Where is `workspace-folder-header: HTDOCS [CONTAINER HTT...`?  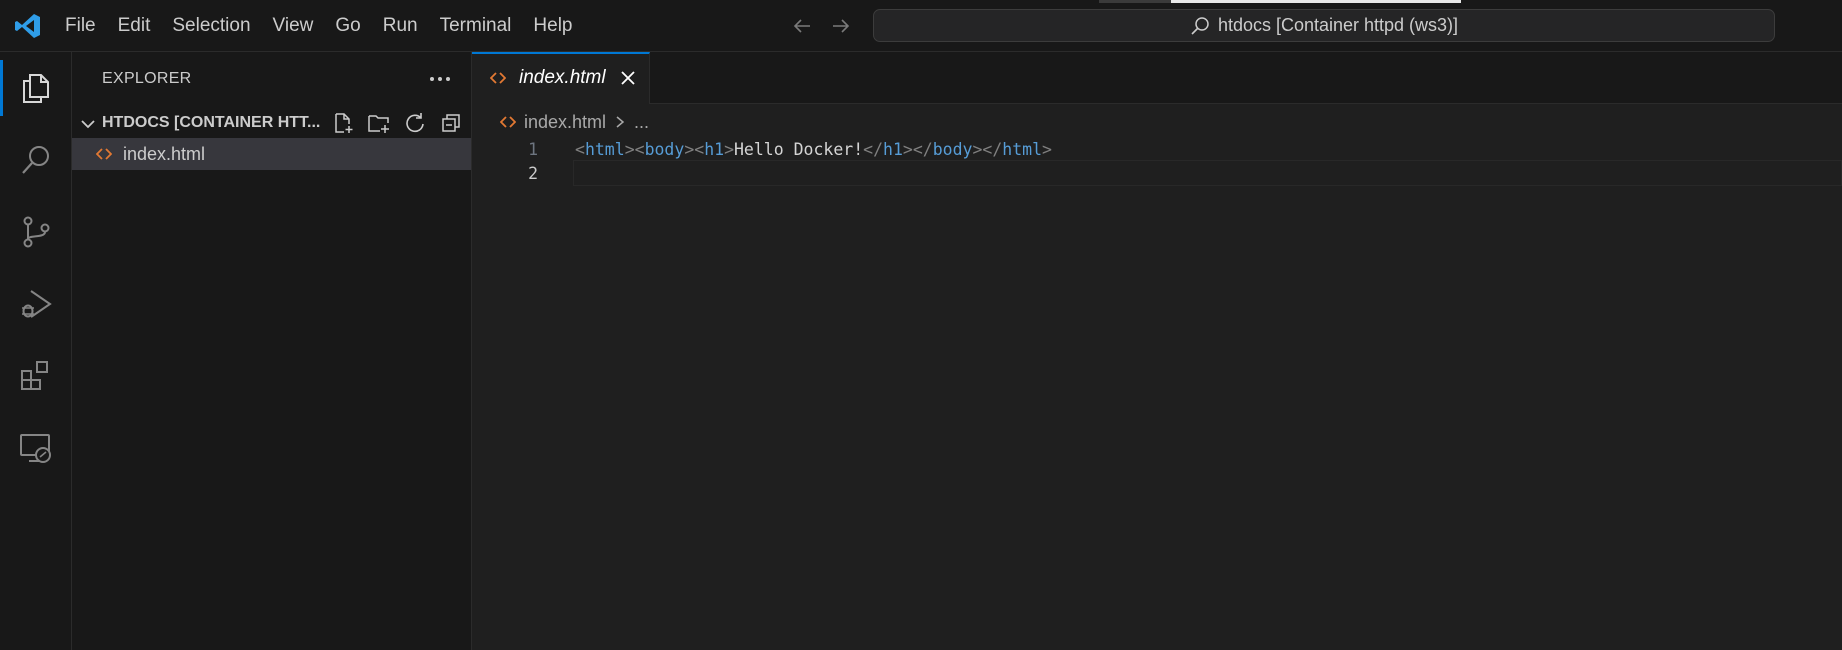 workspace-folder-header: HTDOCS [CONTAINER HTT... is located at coordinates (271, 123).